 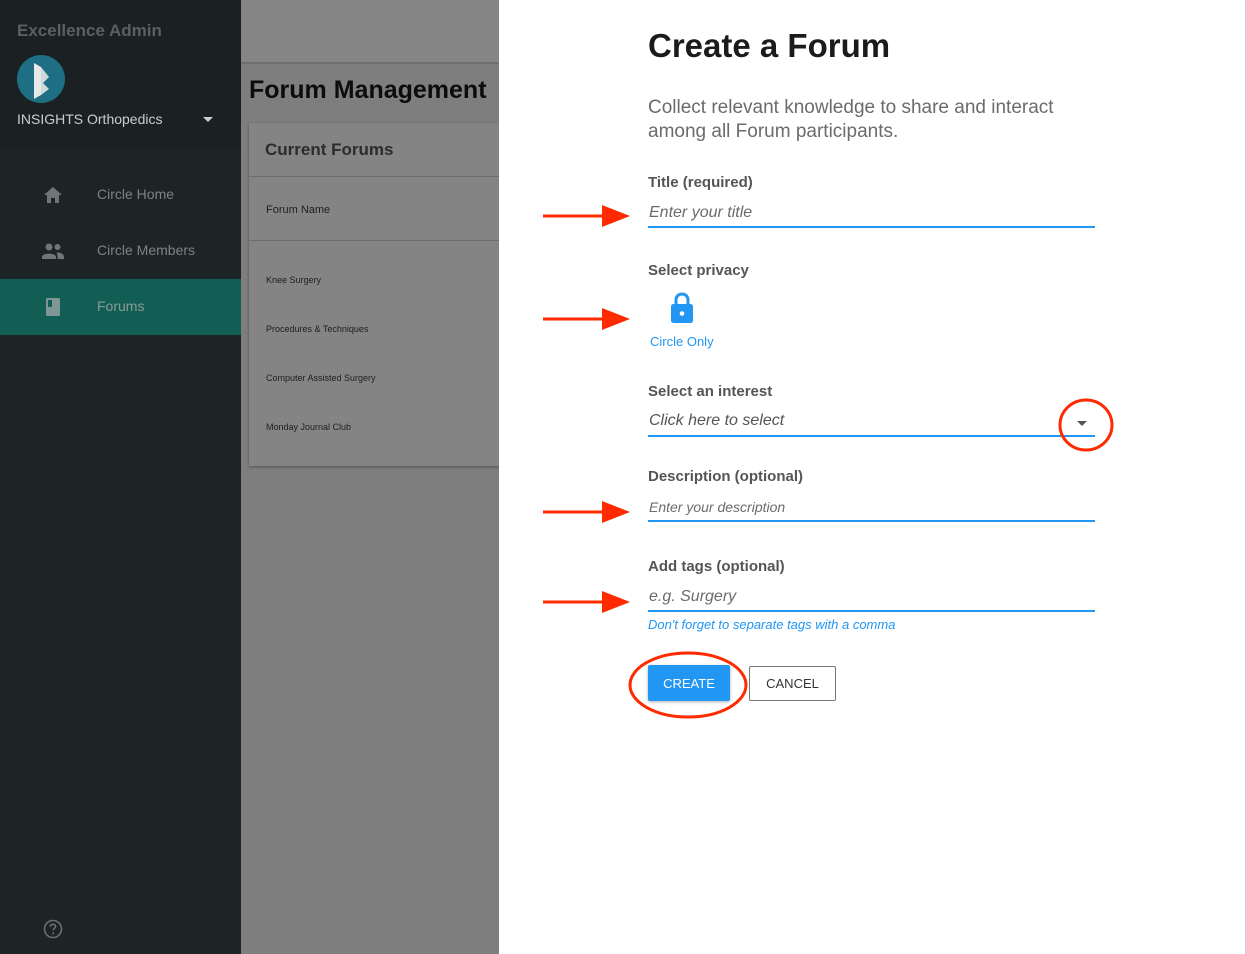 What do you see at coordinates (792, 683) in the screenshot?
I see `cancel-button: CANCEL` at bounding box center [792, 683].